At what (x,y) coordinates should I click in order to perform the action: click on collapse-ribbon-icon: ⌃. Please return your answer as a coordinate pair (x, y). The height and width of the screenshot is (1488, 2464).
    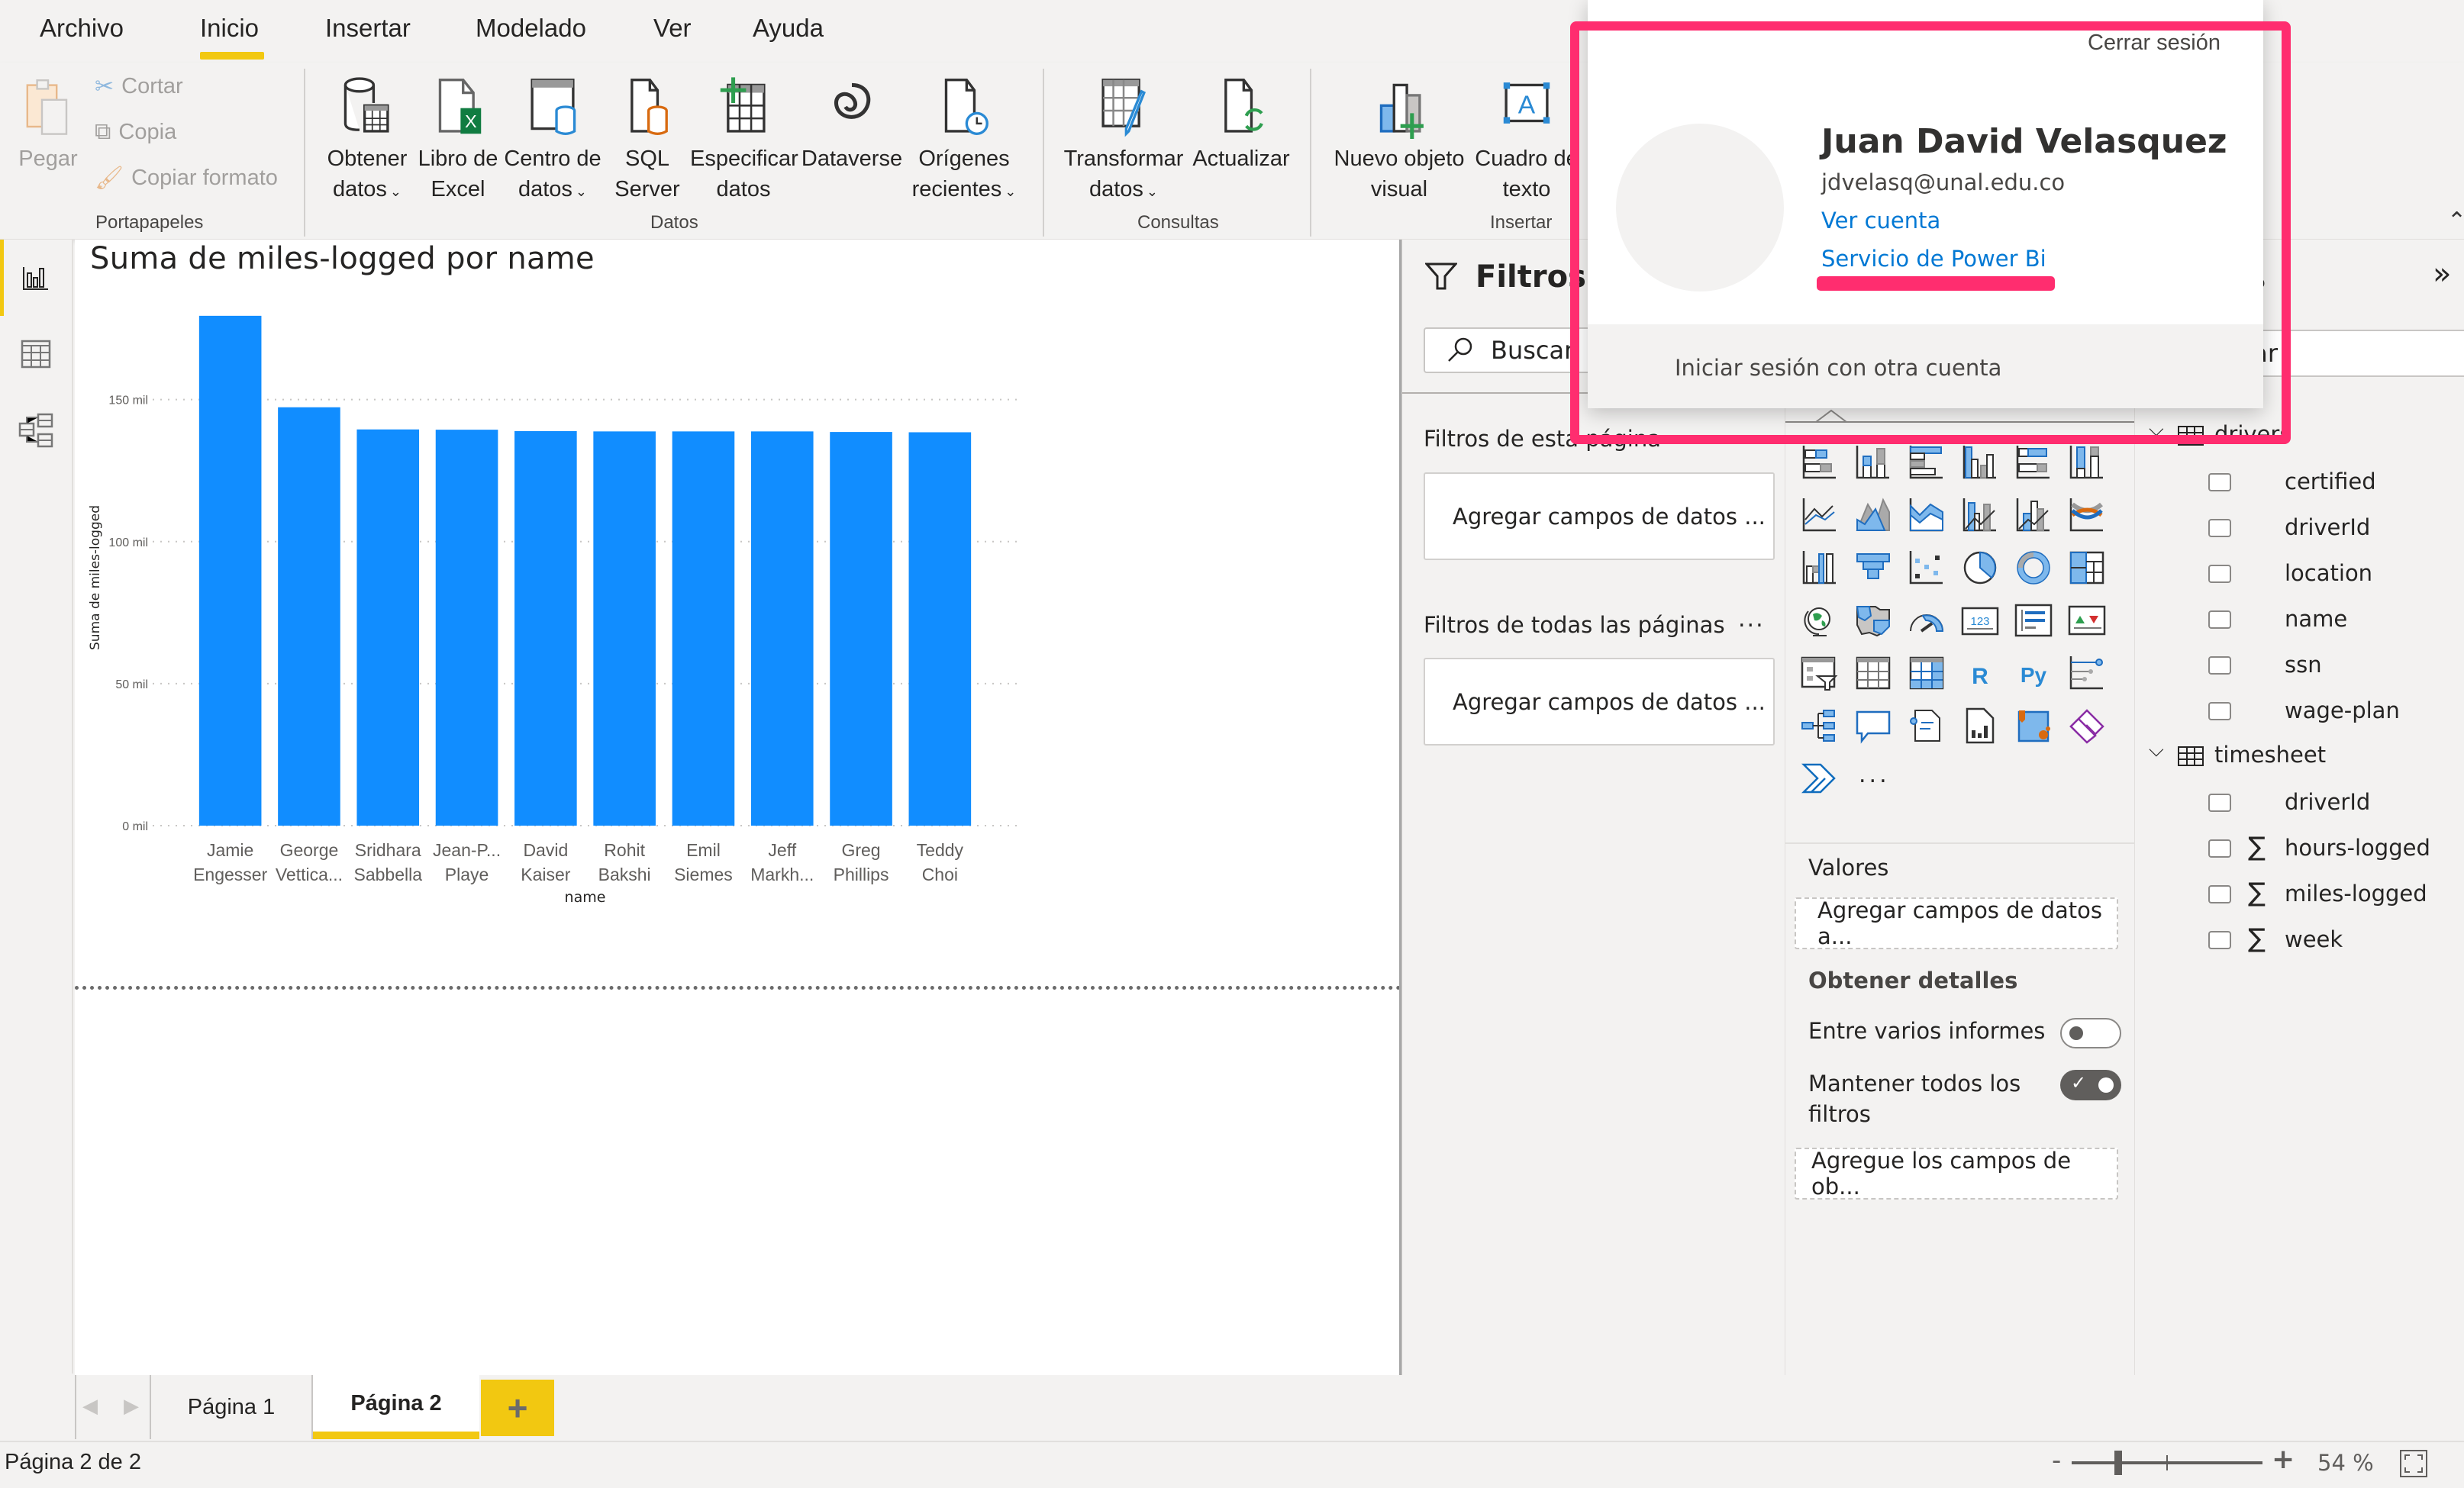
    Looking at the image, I should click on (2456, 221).